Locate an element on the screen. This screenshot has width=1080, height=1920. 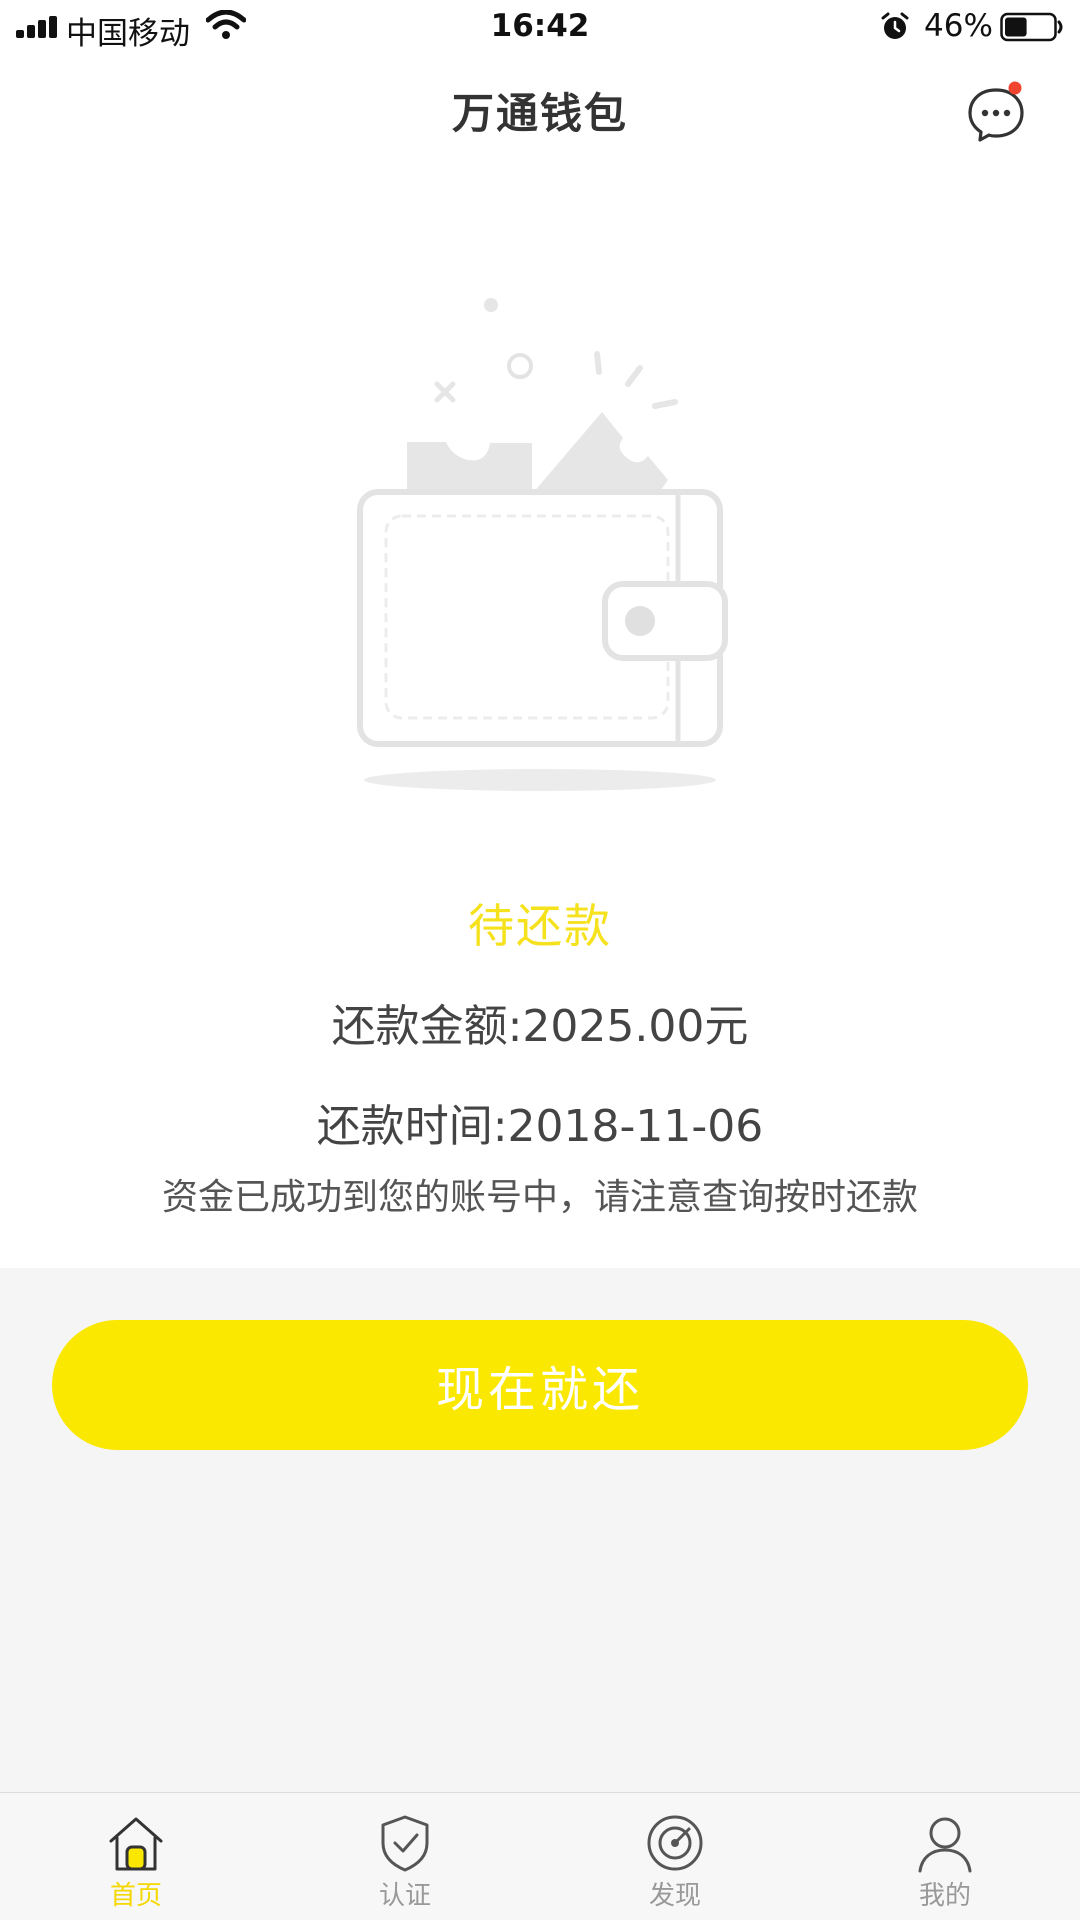
notification-dot is located at coordinates (1015, 88).